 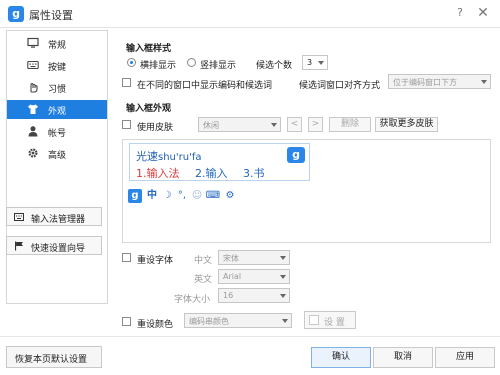 What do you see at coordinates (254, 173) in the screenshot?
I see `candidate-item: 3.书` at bounding box center [254, 173].